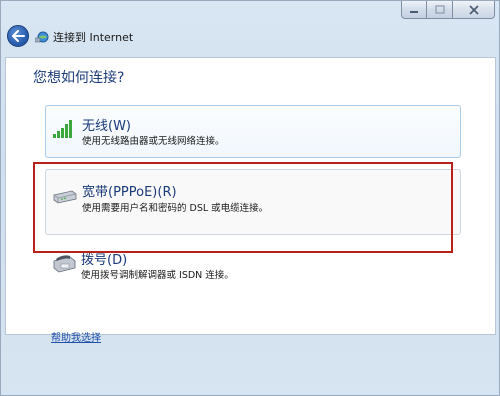 Image resolution: width=500 pixels, height=396 pixels. I want to click on maximize-button, so click(440, 10).